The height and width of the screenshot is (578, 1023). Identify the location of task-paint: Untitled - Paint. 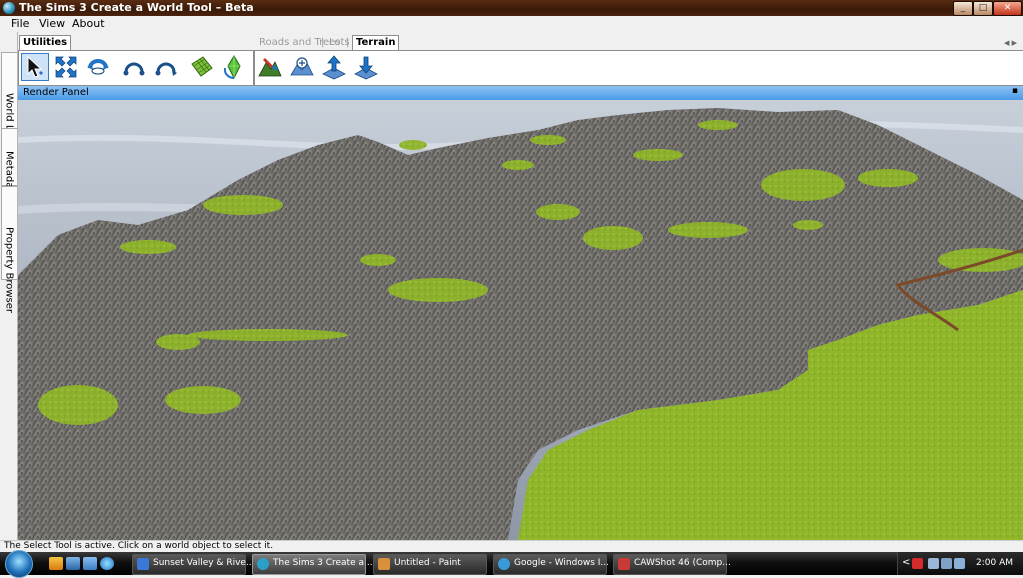
(430, 564).